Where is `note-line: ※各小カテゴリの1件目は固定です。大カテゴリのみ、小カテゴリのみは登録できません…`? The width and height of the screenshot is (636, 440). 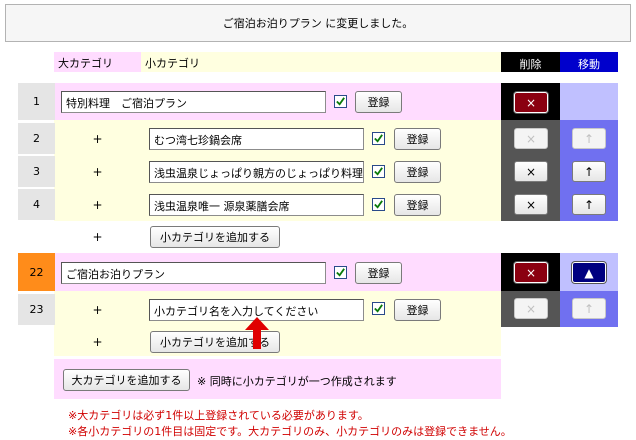 note-line: ※各小カテゴリの1件目は固定です。大カテゴリのみ、小カテゴリのみは登録できません… is located at coordinates (290, 431).